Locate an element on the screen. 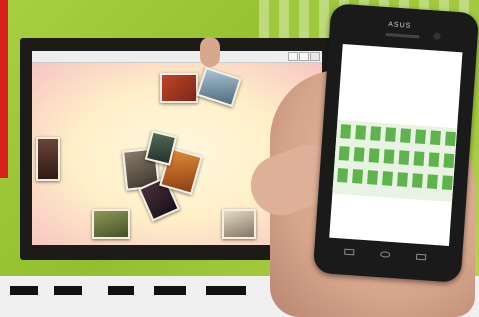  minimize-icon is located at coordinates (293, 56).